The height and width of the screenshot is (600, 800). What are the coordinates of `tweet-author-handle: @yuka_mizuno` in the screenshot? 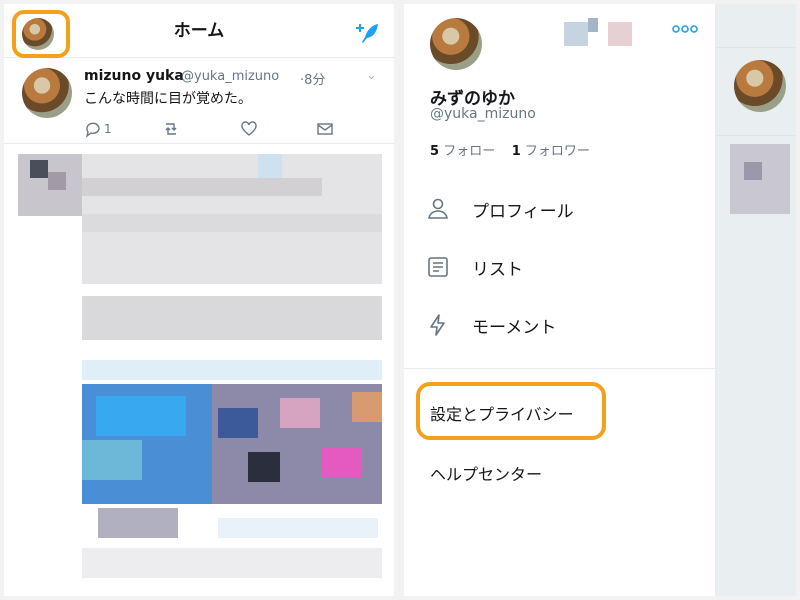 It's located at (230, 76).